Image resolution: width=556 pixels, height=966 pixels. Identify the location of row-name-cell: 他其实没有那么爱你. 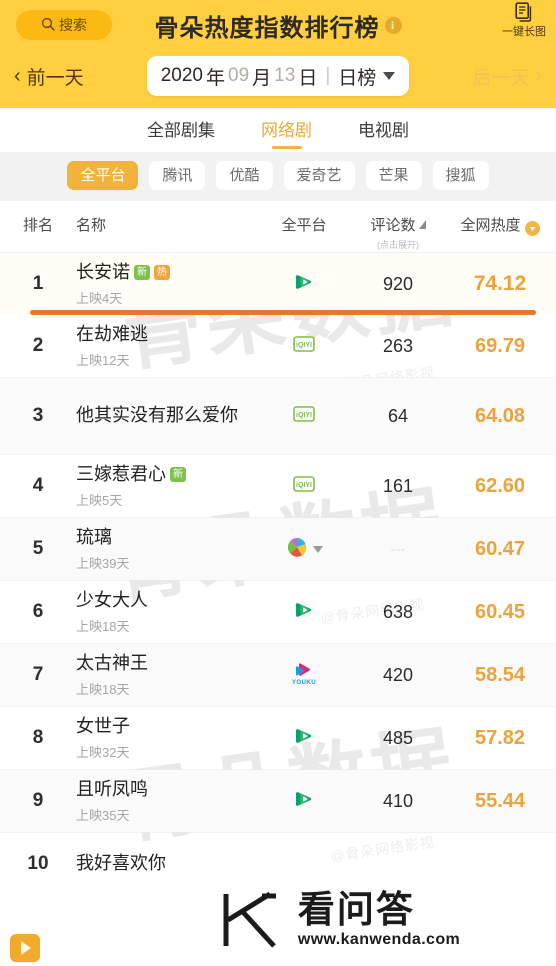
(166, 415).